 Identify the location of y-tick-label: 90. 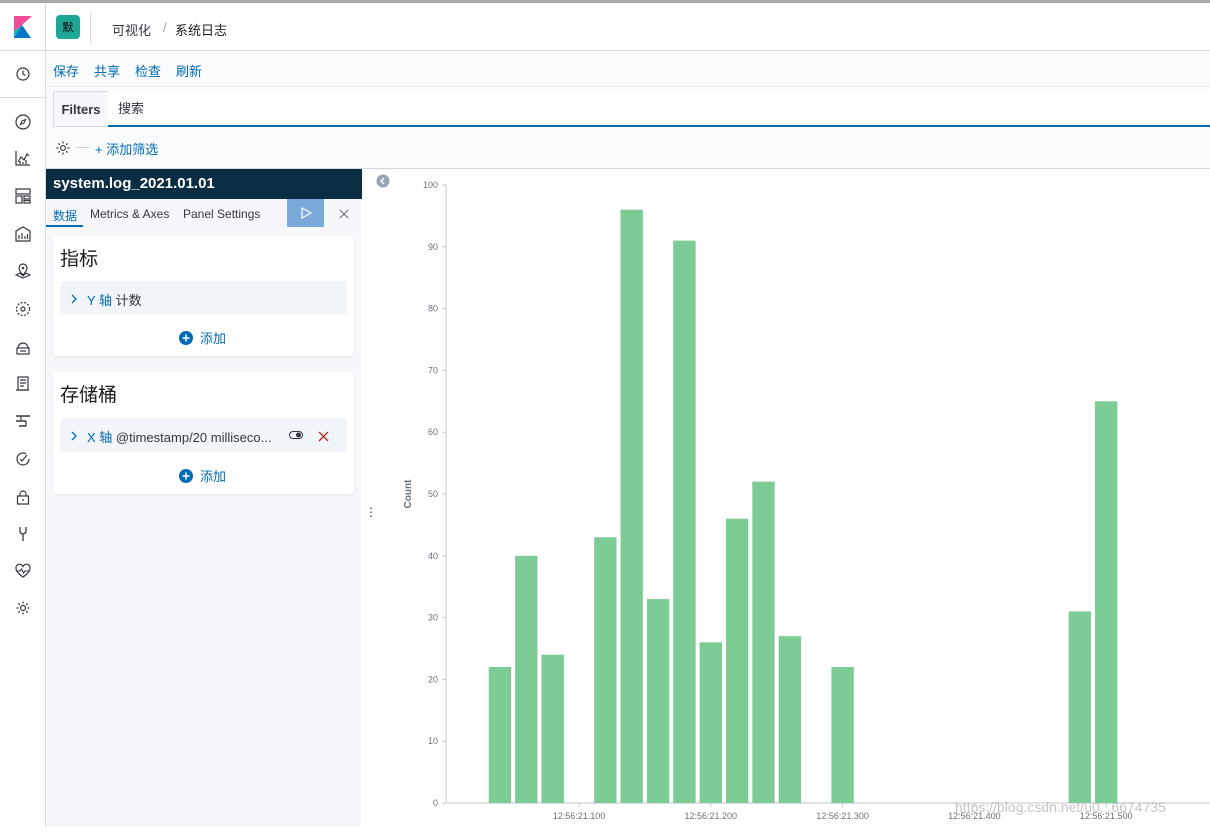
(433, 247).